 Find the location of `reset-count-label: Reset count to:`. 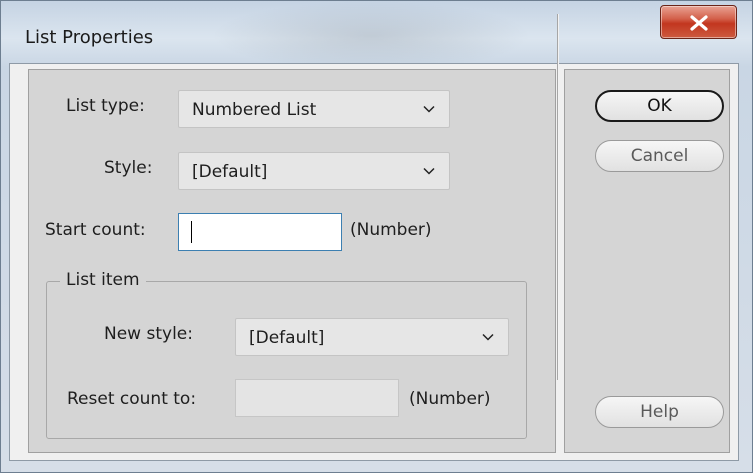

reset-count-label: Reset count to: is located at coordinates (131, 399).